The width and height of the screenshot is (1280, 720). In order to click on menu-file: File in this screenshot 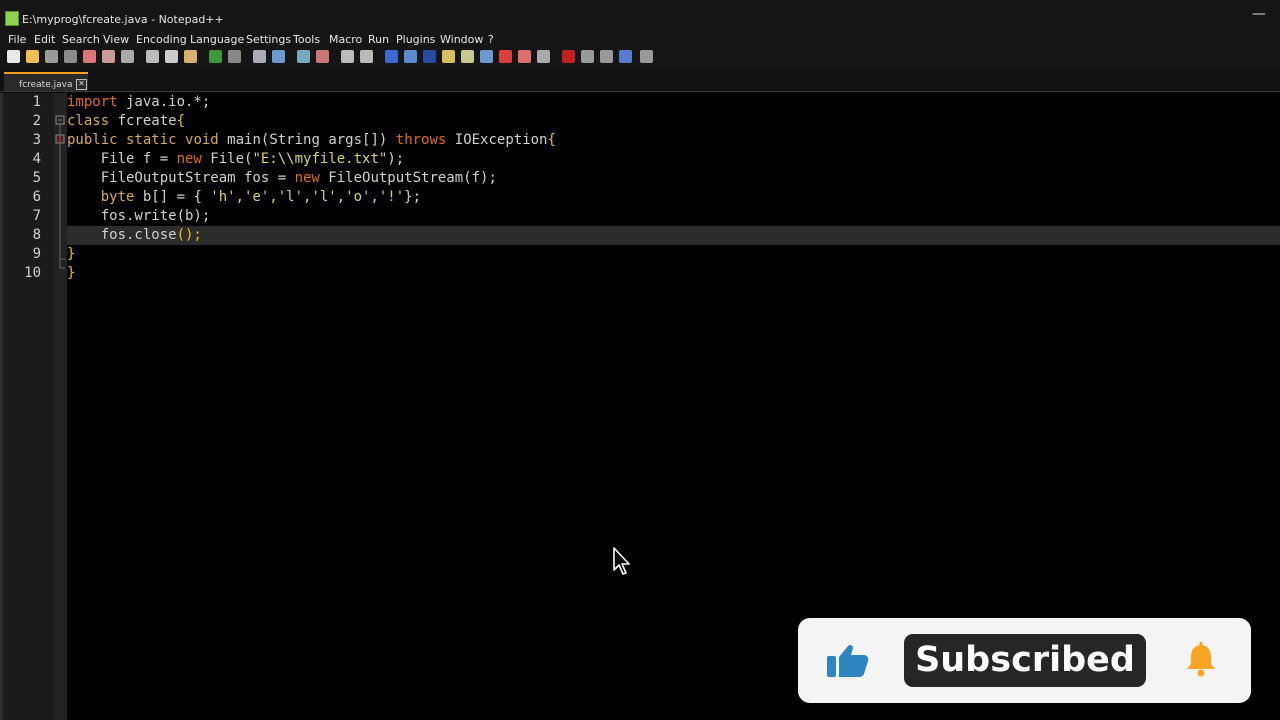, I will do `click(17, 39)`.